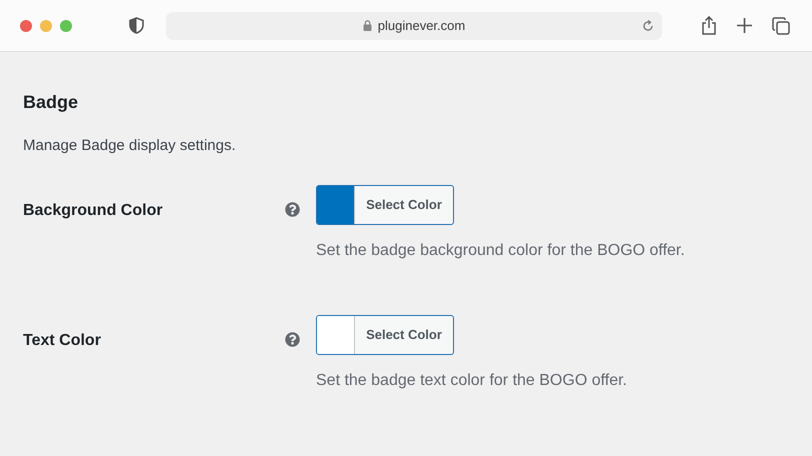 The image size is (812, 456). I want to click on address-bar: pluginever.com, so click(414, 26).